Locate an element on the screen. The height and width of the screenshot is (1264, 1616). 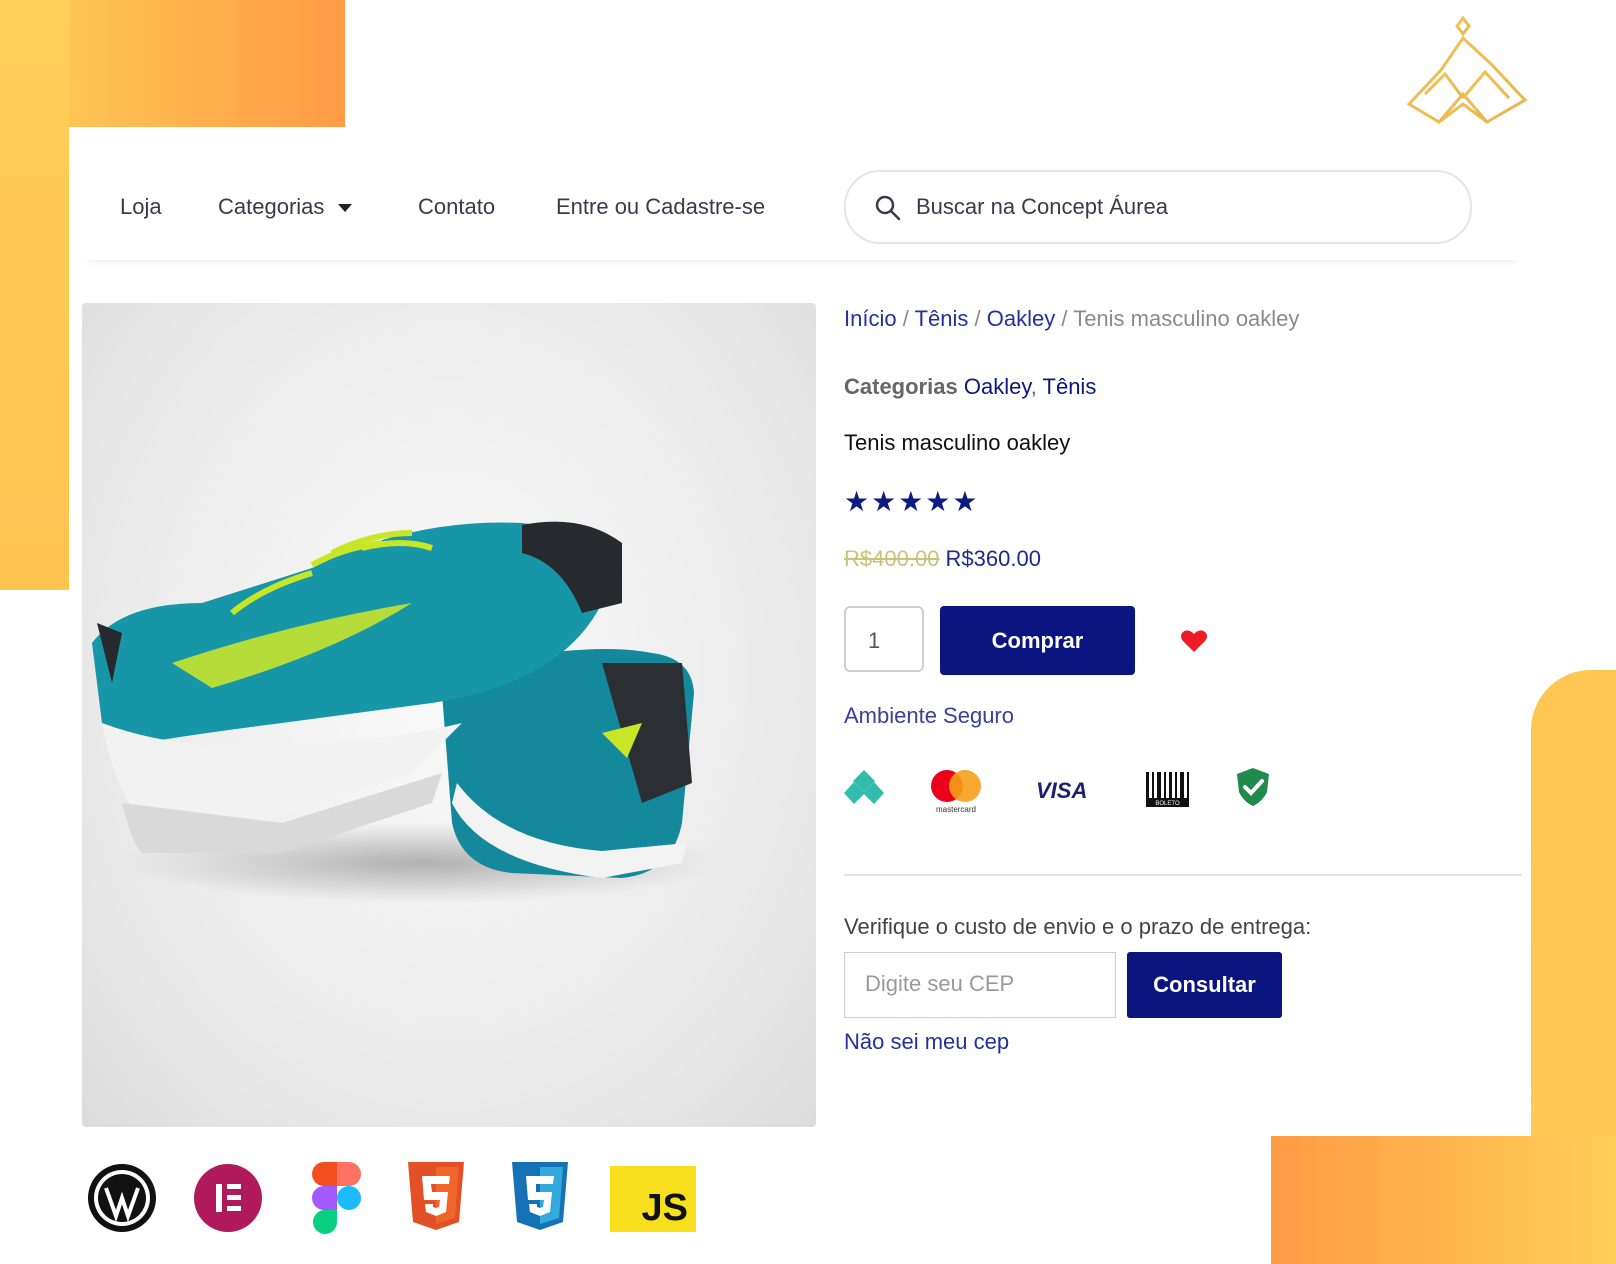
categories-label: Categorias is located at coordinates (901, 386).